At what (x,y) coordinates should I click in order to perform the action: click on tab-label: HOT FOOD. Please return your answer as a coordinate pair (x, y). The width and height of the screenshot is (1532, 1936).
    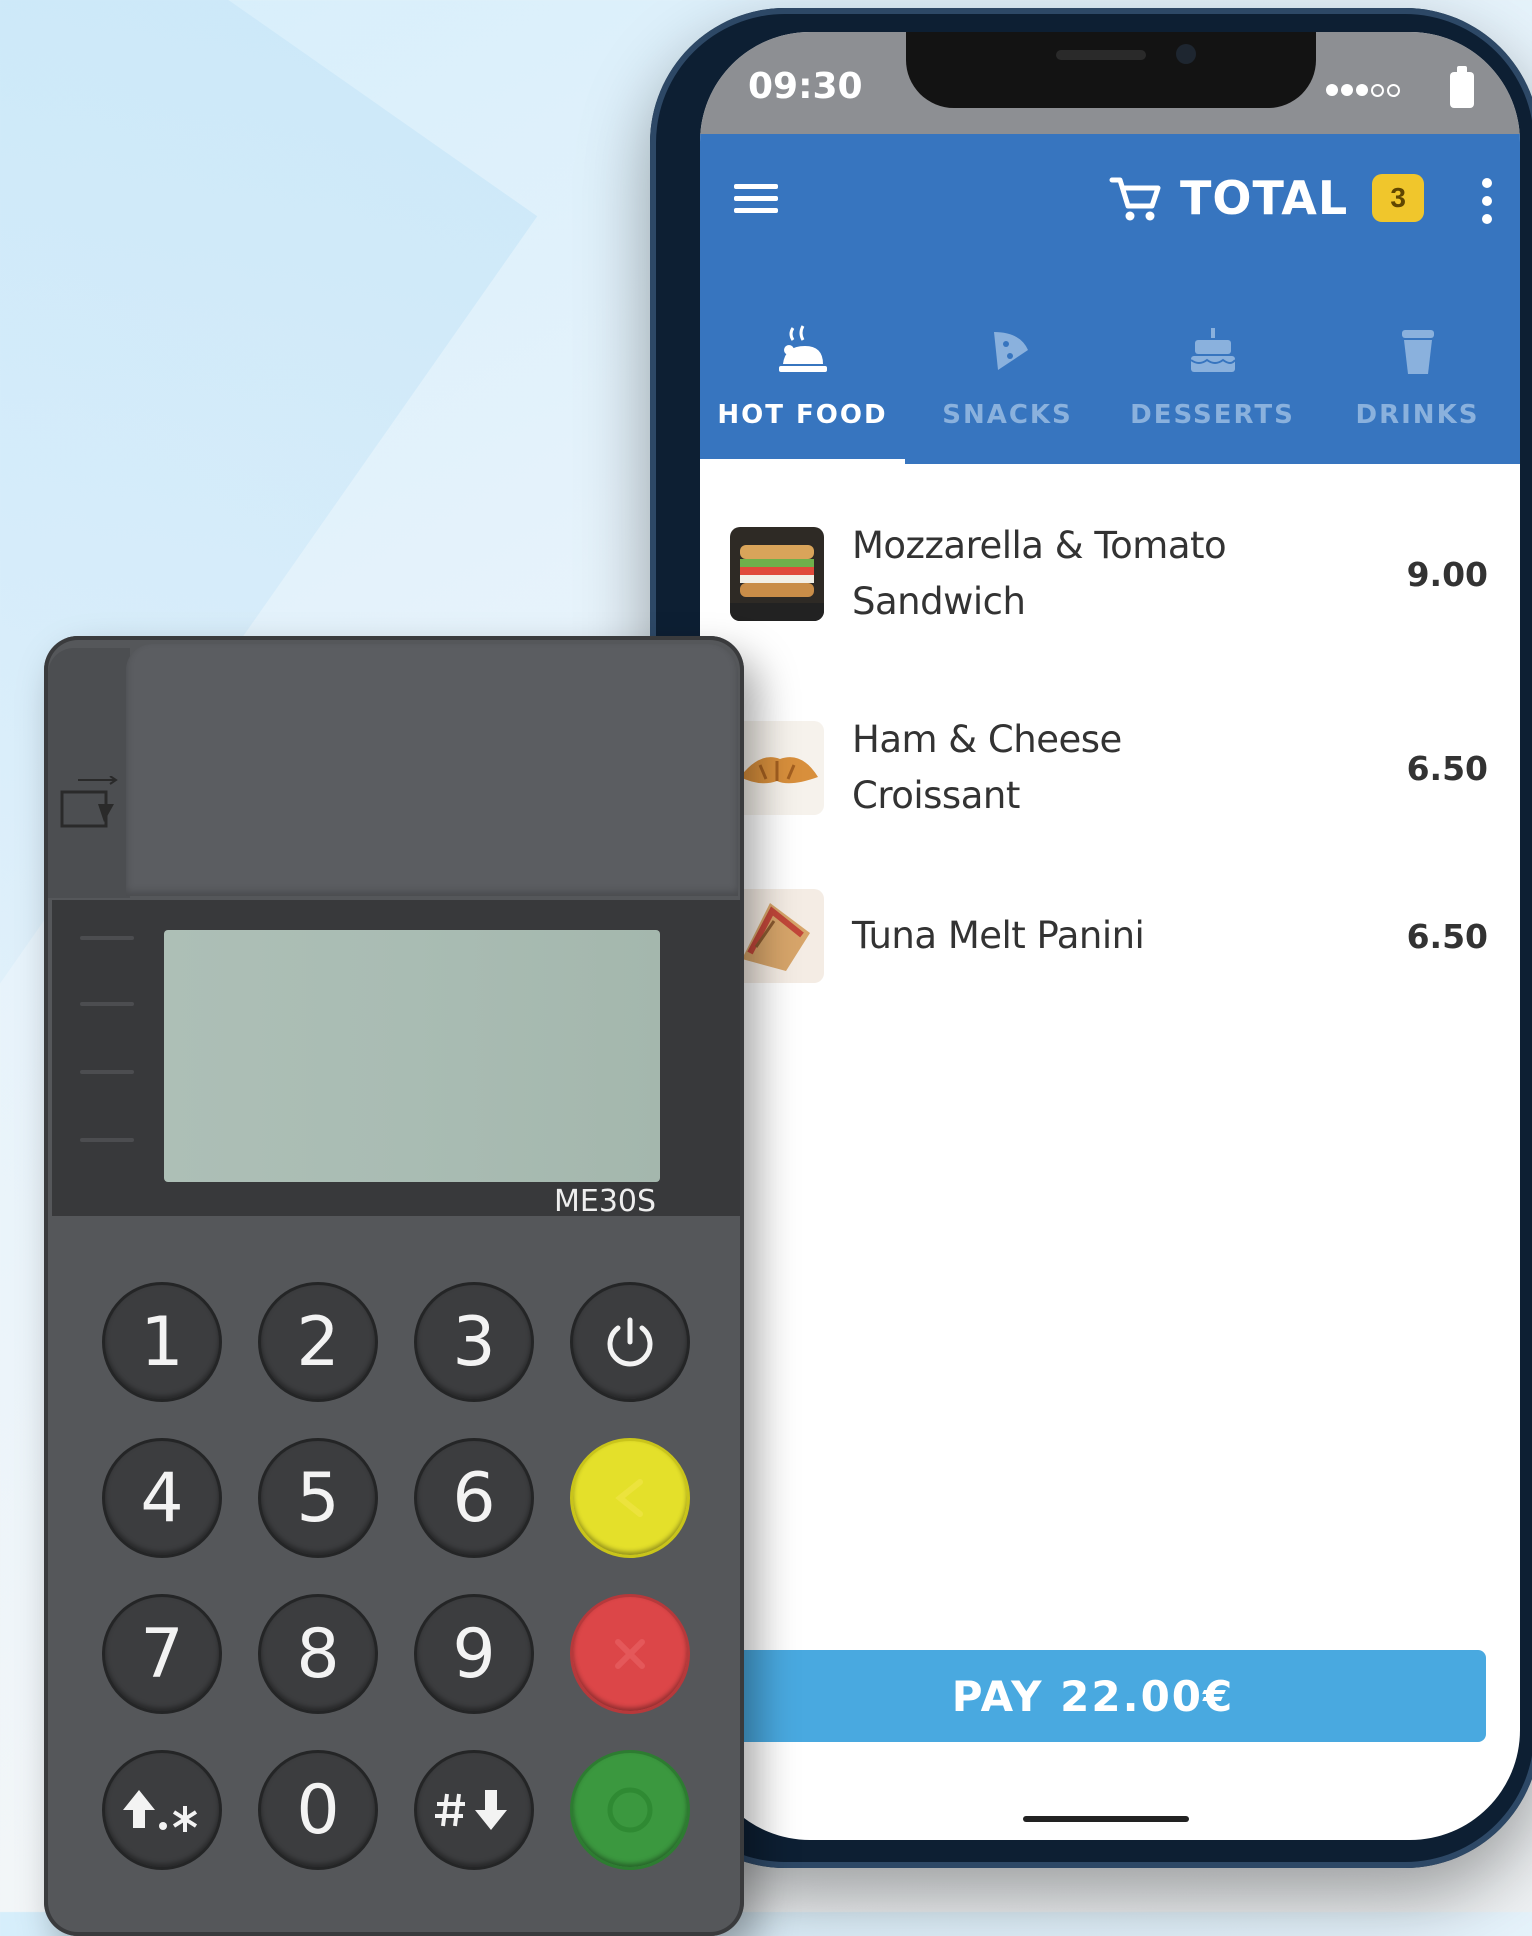
    Looking at the image, I should click on (802, 415).